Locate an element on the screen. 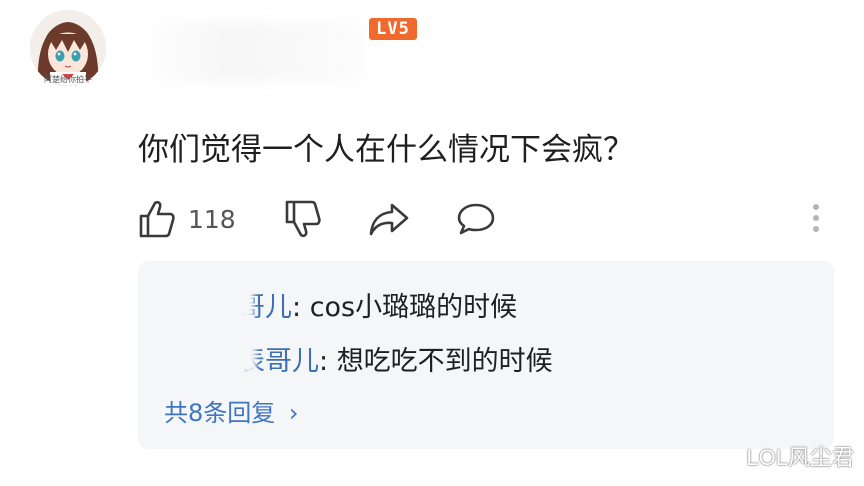 The width and height of the screenshot is (864, 486). share-icon is located at coordinates (389, 219).